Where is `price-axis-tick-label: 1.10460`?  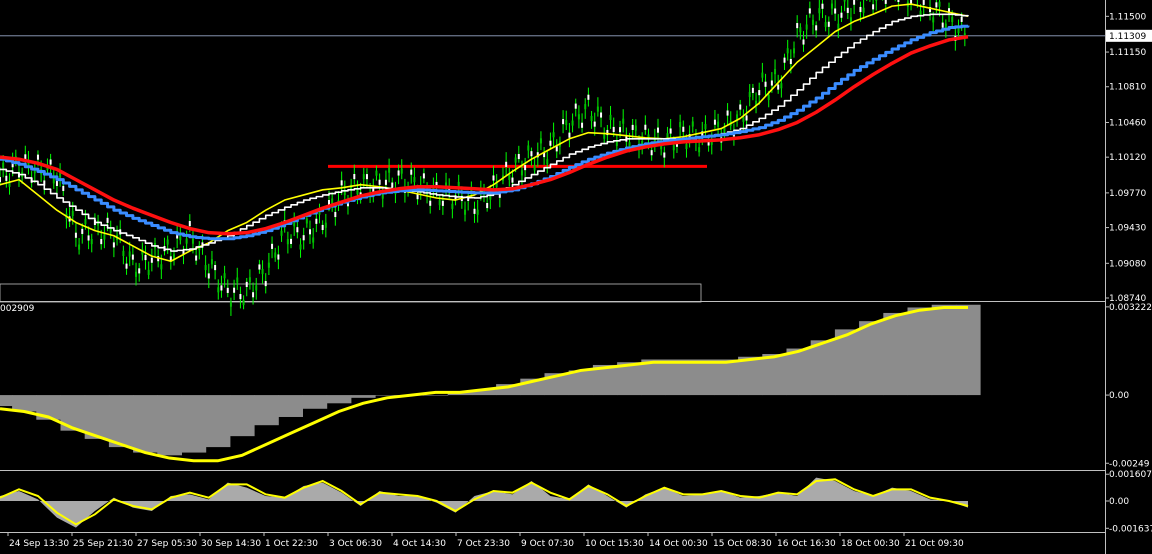 price-axis-tick-label: 1.10460 is located at coordinates (1127, 123).